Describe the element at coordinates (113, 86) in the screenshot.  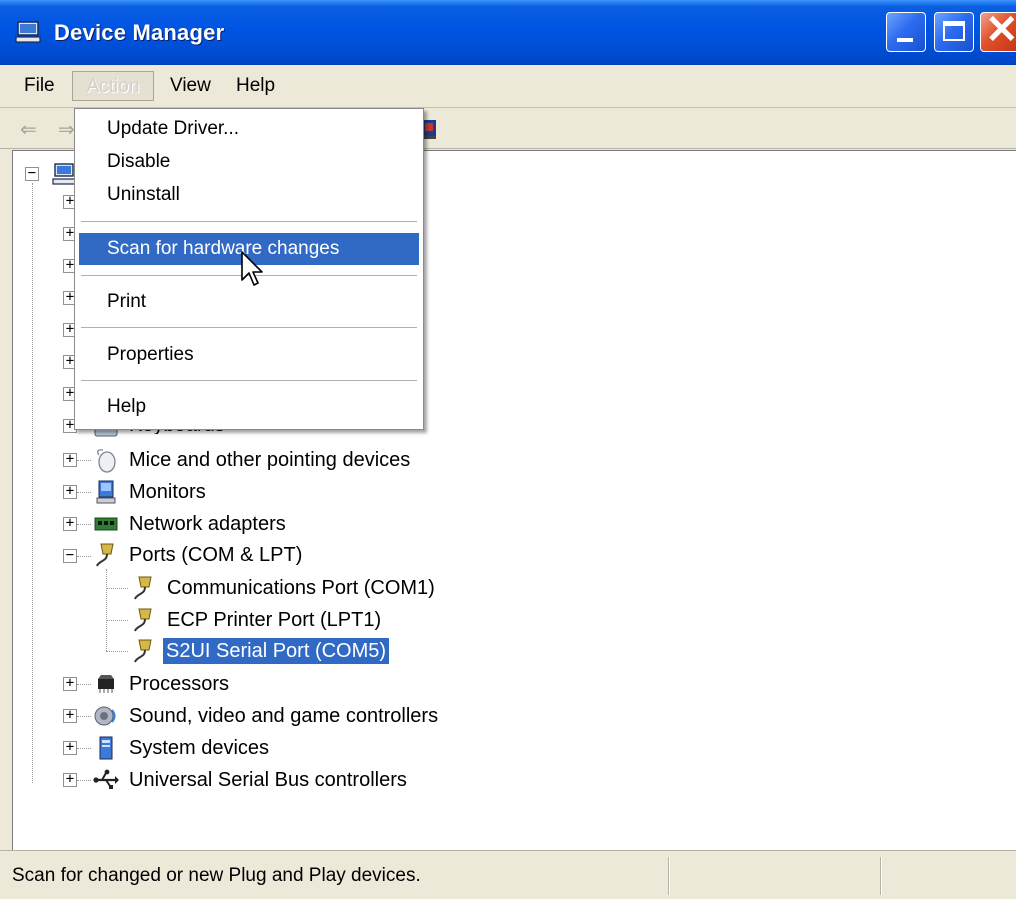
I see `menu-action: Action` at that location.